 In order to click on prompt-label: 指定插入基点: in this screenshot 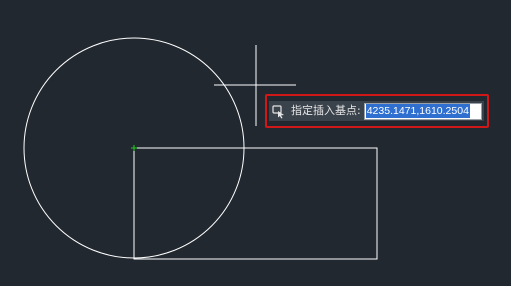, I will do `click(326, 110)`.